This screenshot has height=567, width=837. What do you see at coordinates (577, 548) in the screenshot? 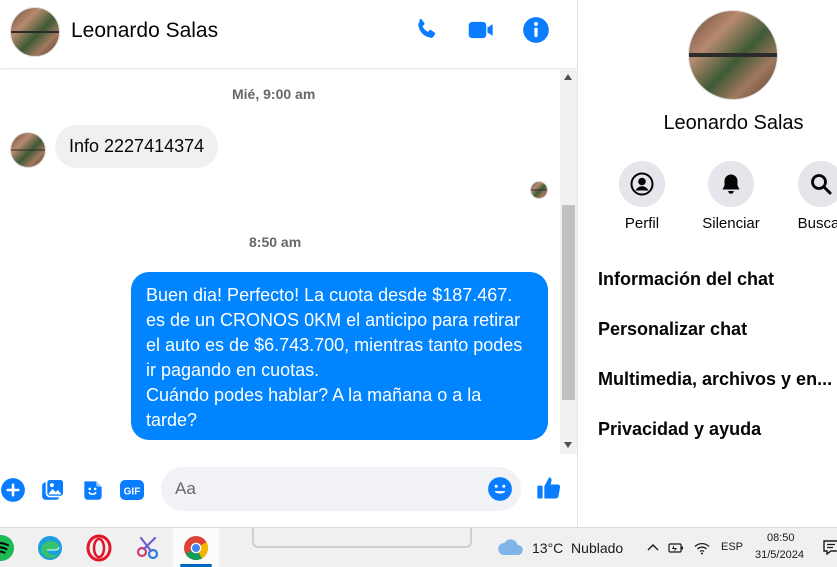
I see `weather-text: 13°C Nublado` at bounding box center [577, 548].